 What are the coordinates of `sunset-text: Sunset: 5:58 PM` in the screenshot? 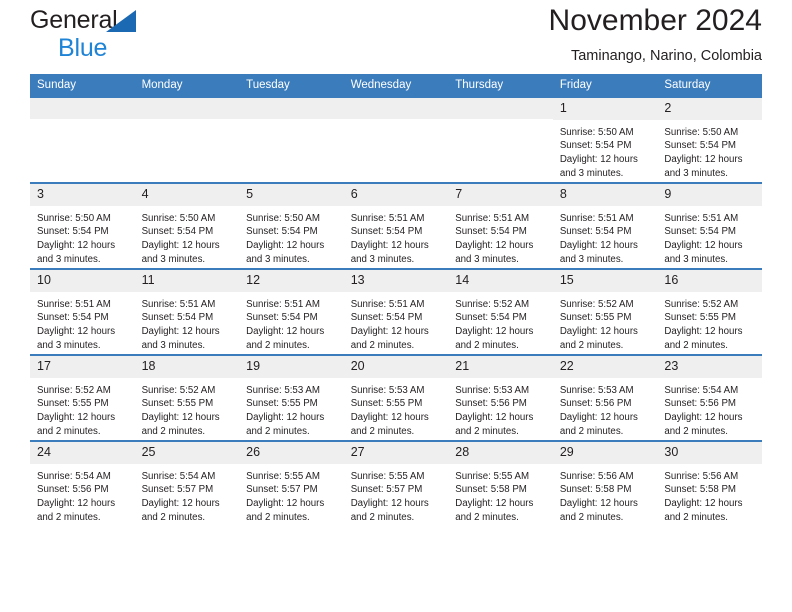 It's located at (595, 490).